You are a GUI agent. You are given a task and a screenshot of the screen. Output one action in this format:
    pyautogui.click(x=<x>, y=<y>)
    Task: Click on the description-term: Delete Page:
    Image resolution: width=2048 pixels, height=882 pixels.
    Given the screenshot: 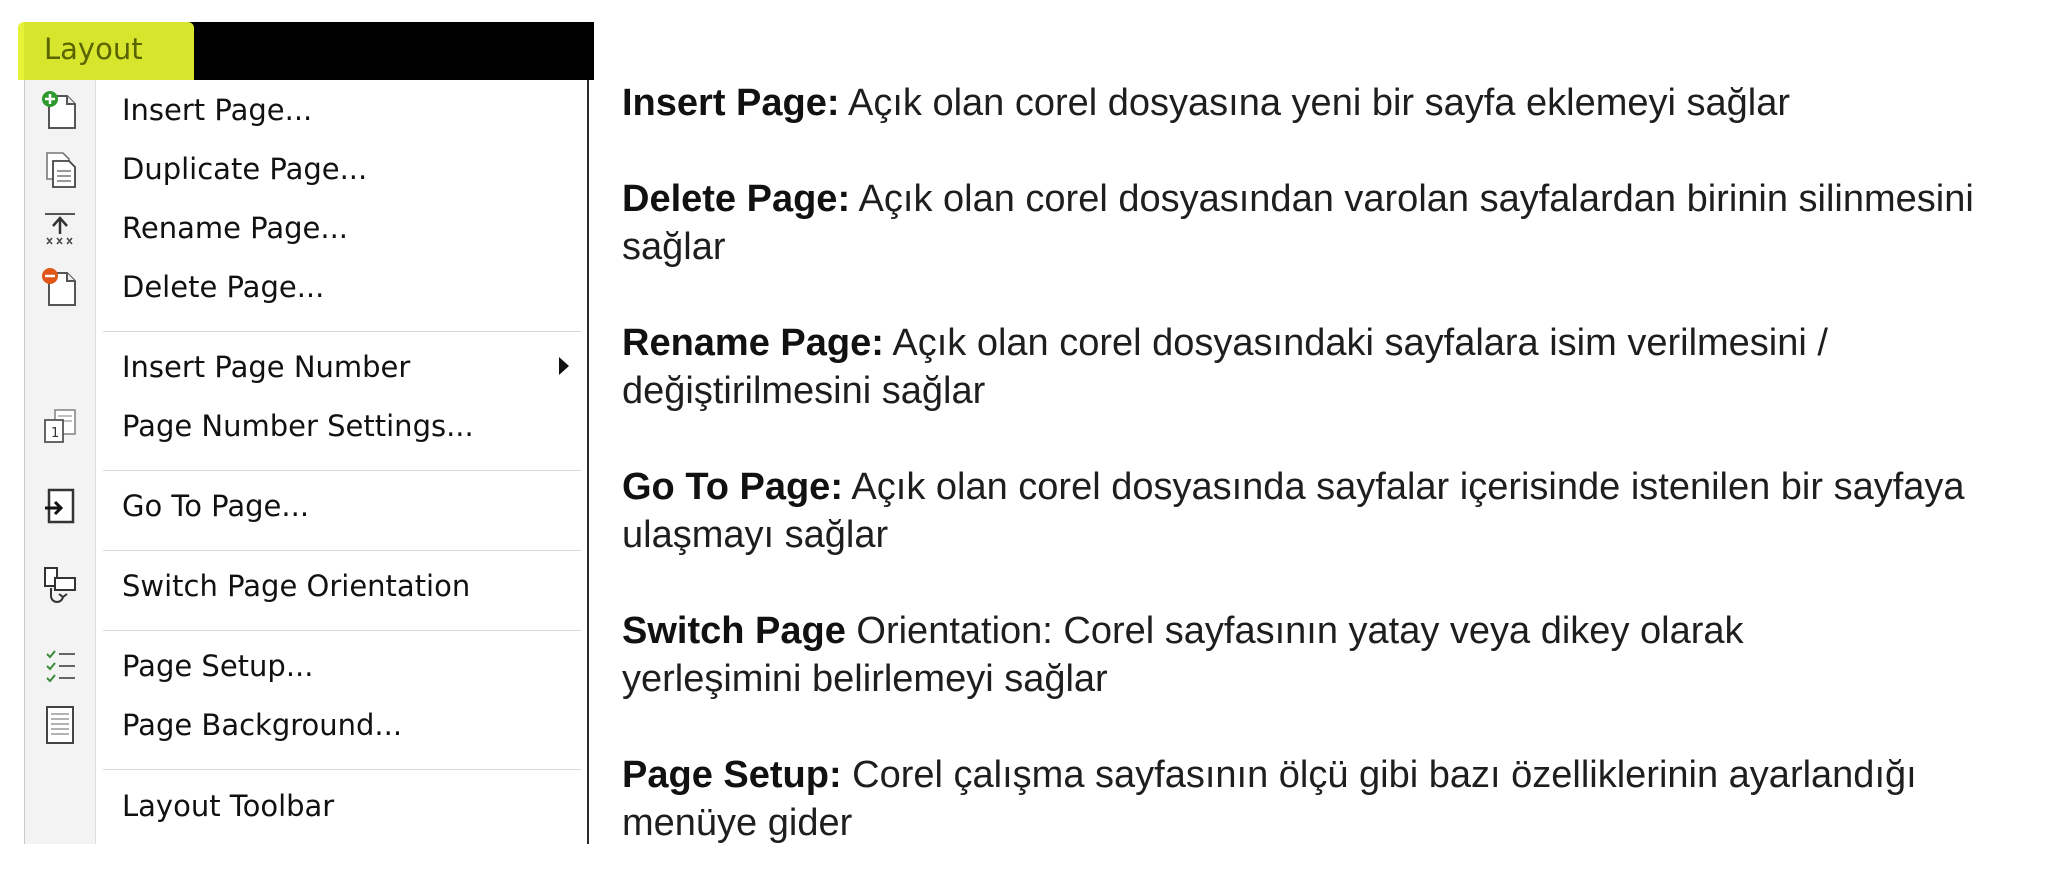 What is the action you would take?
    pyautogui.click(x=736, y=199)
    